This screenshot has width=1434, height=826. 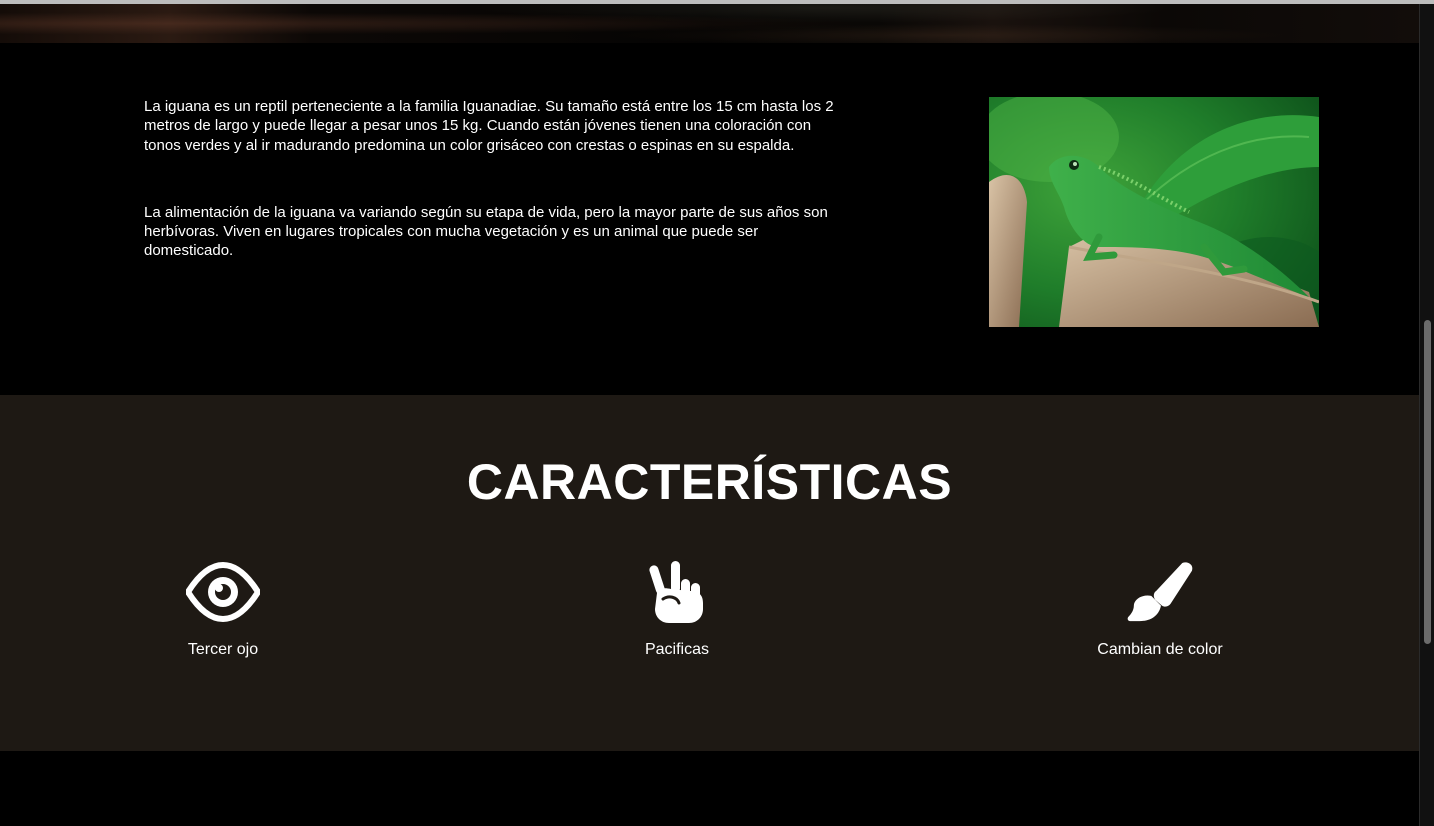 What do you see at coordinates (1160, 649) in the screenshot?
I see `feature-label: Cambian de color` at bounding box center [1160, 649].